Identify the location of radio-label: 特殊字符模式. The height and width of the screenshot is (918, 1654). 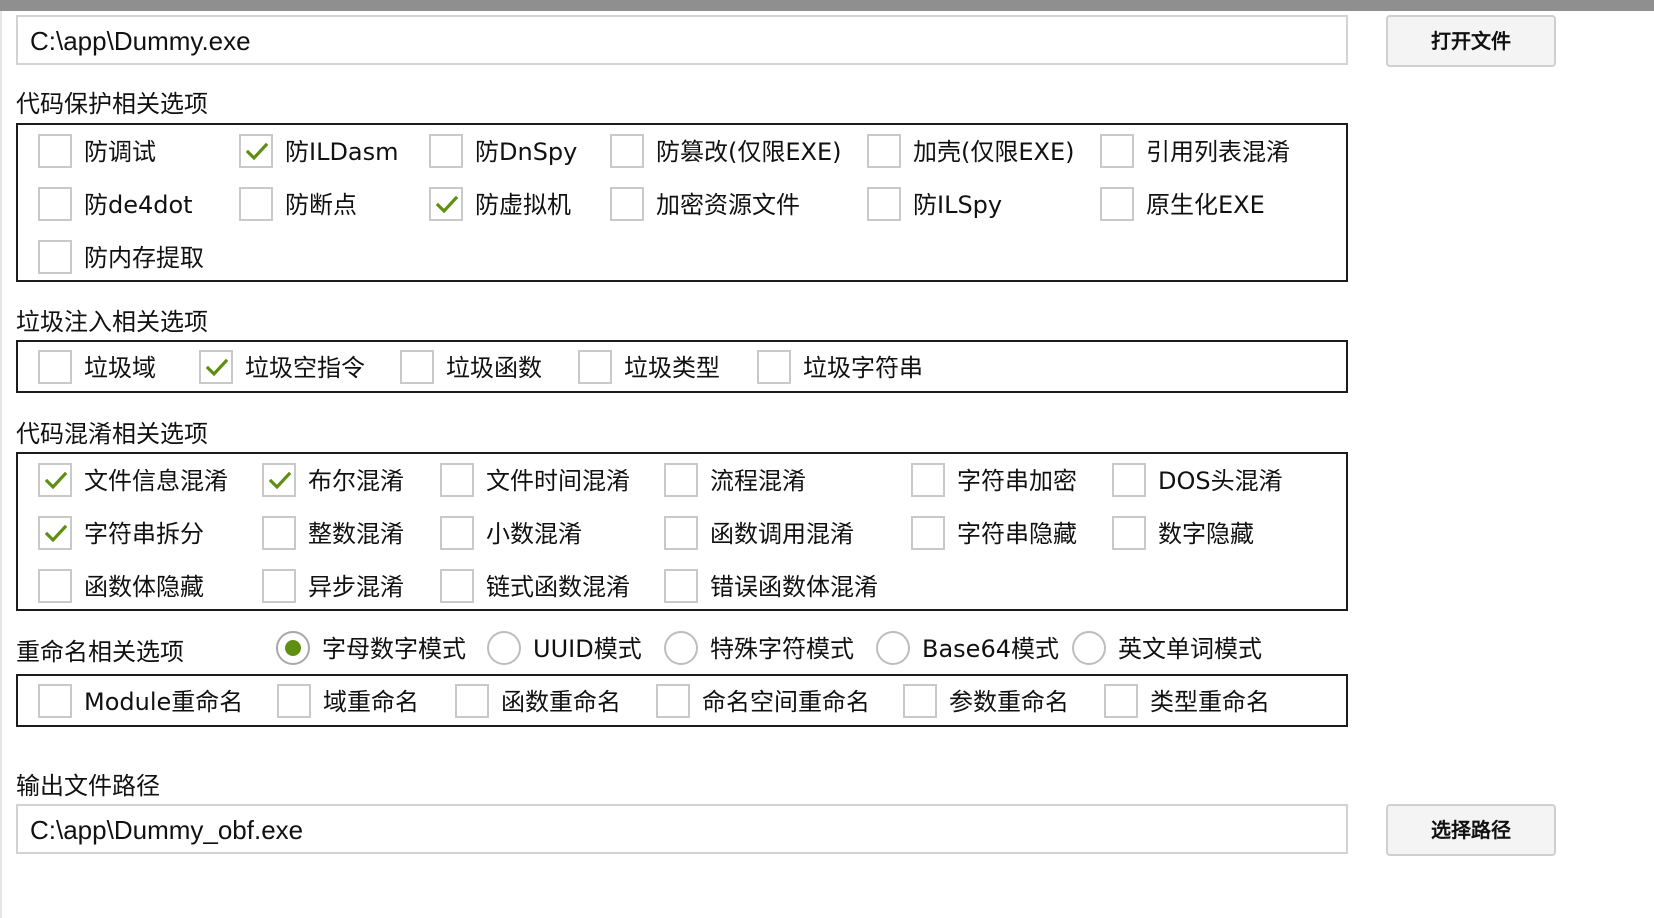
(782, 649).